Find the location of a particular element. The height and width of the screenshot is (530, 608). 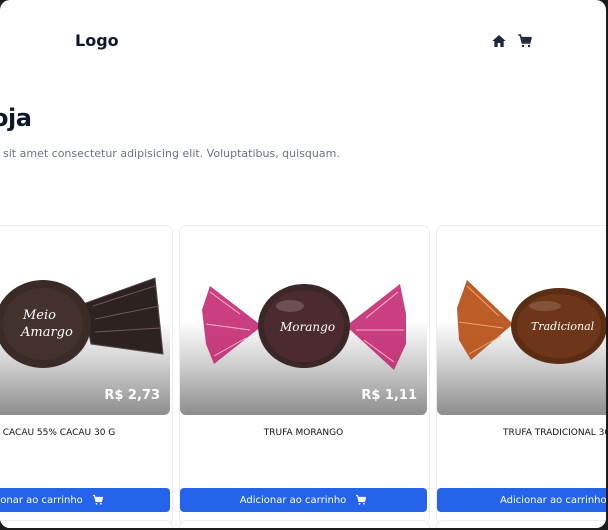

wrapper-text: Meio is located at coordinates (39, 315).